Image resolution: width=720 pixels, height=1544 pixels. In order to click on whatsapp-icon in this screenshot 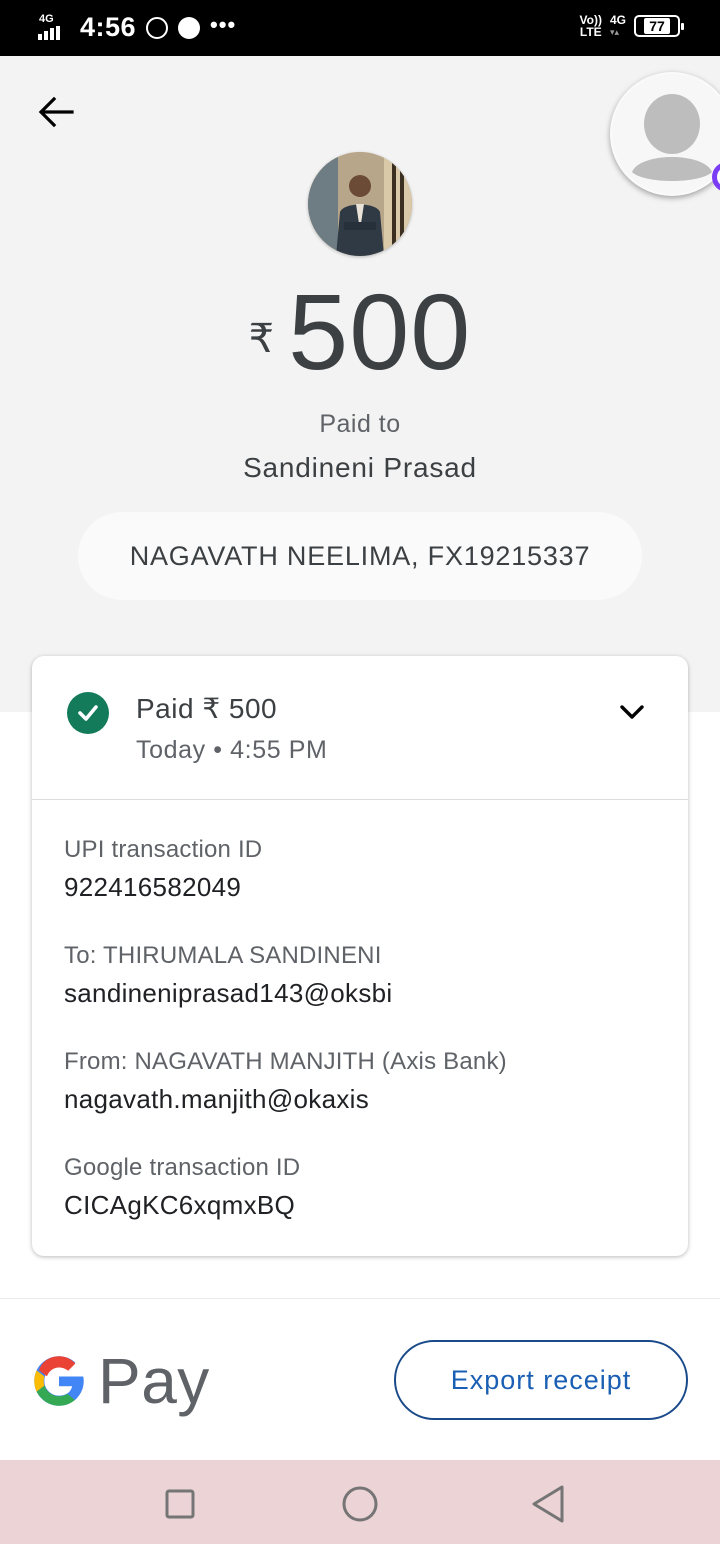, I will do `click(157, 27)`.